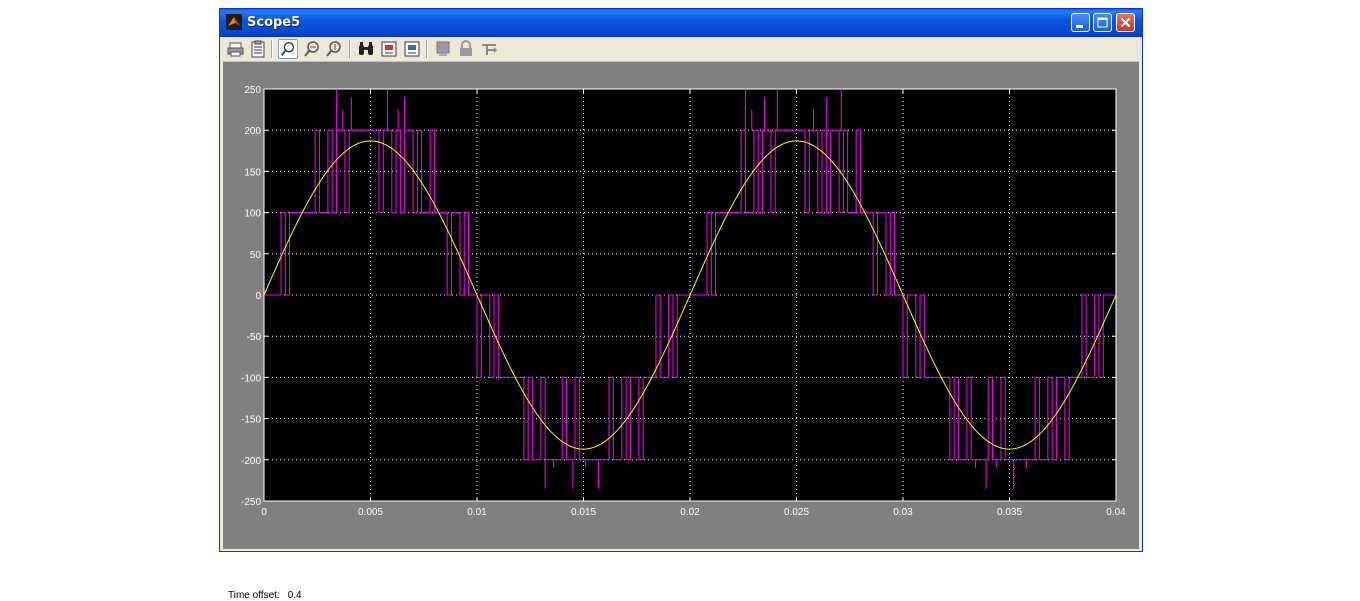  What do you see at coordinates (690, 512) in the screenshot?
I see `x-tick-label: 0.02` at bounding box center [690, 512].